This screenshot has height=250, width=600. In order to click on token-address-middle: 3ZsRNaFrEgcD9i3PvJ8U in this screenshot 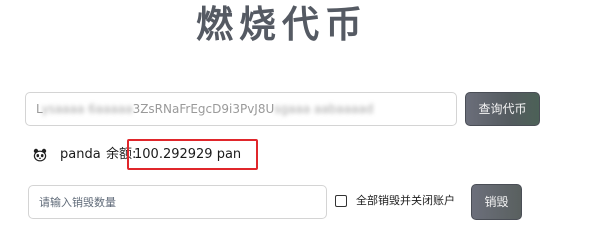, I will do `click(203, 109)`.